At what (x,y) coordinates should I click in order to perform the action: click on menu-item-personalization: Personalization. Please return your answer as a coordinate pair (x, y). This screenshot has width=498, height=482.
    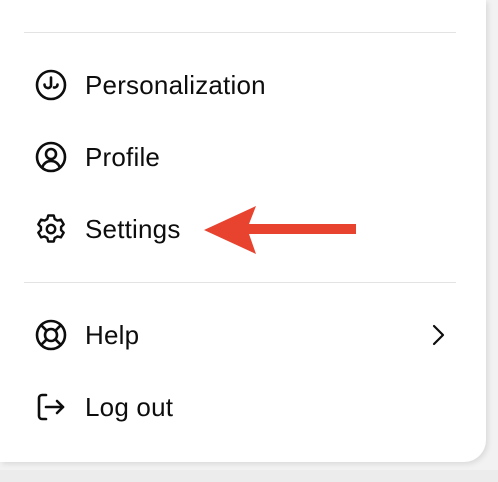
    Looking at the image, I should click on (242, 85).